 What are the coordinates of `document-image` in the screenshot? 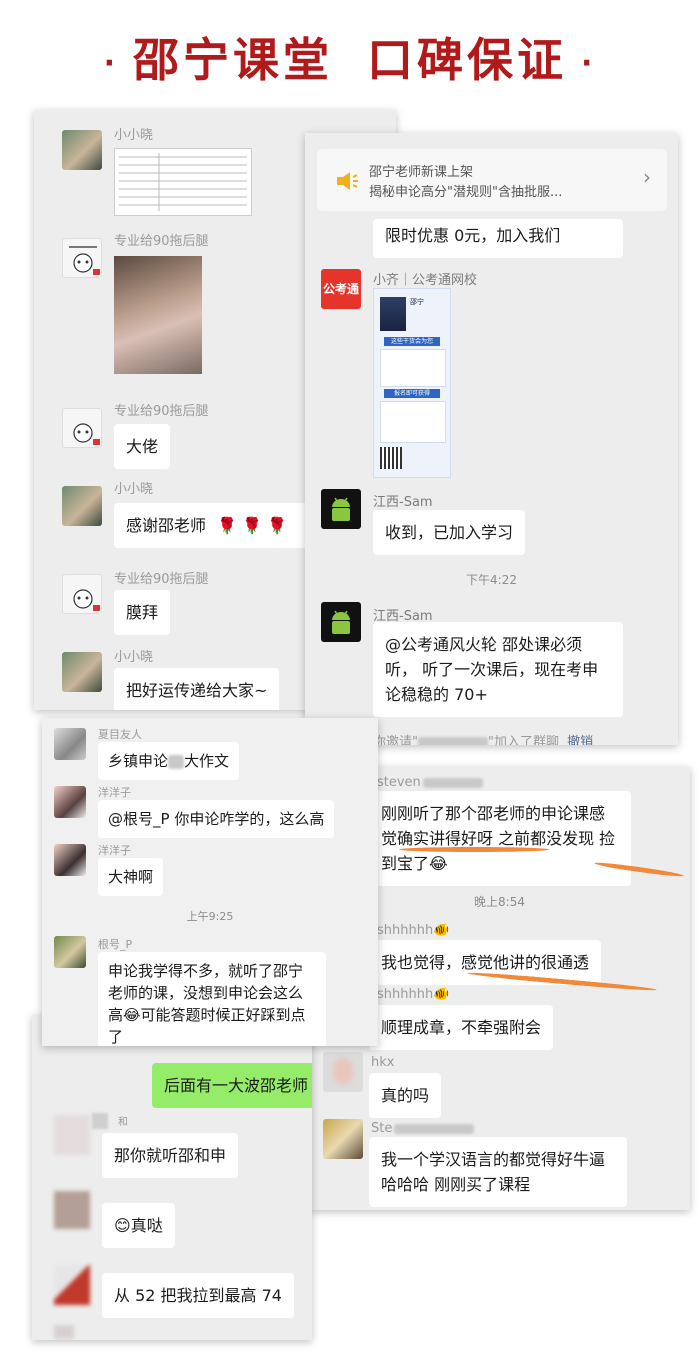 It's located at (183, 182).